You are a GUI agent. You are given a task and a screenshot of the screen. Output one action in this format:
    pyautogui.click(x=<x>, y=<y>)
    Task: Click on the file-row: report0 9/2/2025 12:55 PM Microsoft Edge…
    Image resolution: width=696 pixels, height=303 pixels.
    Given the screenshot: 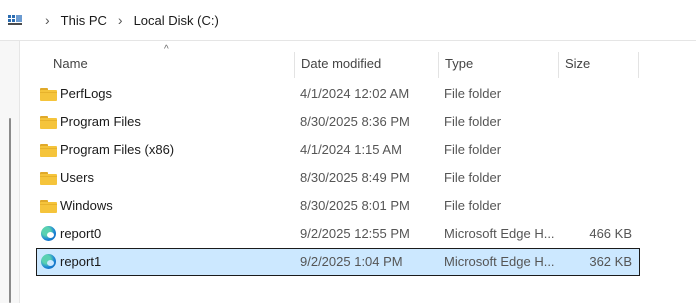 What is the action you would take?
    pyautogui.click(x=338, y=234)
    